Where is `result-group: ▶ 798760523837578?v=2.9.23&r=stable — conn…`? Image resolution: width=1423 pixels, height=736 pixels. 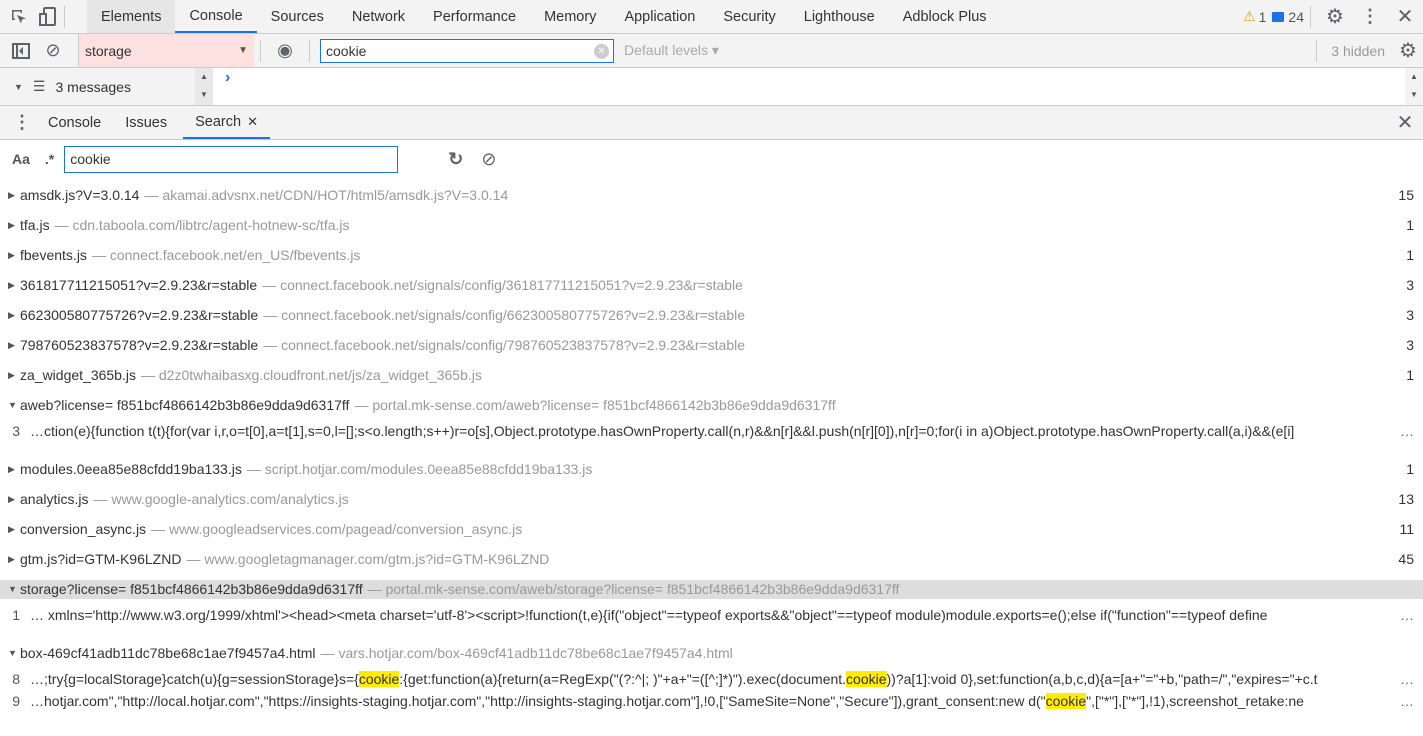 result-group: ▶ 798760523837578?v=2.9.23&r=stable — conn… is located at coordinates (711, 345).